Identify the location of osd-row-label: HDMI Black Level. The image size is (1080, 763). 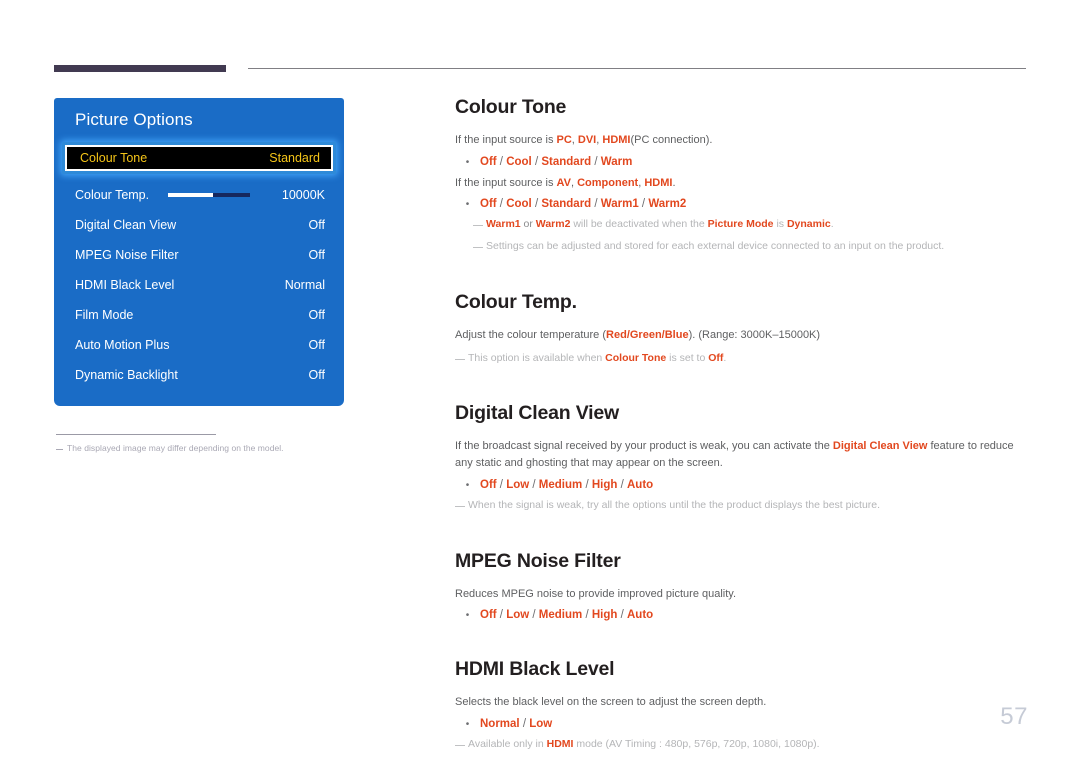
(125, 285).